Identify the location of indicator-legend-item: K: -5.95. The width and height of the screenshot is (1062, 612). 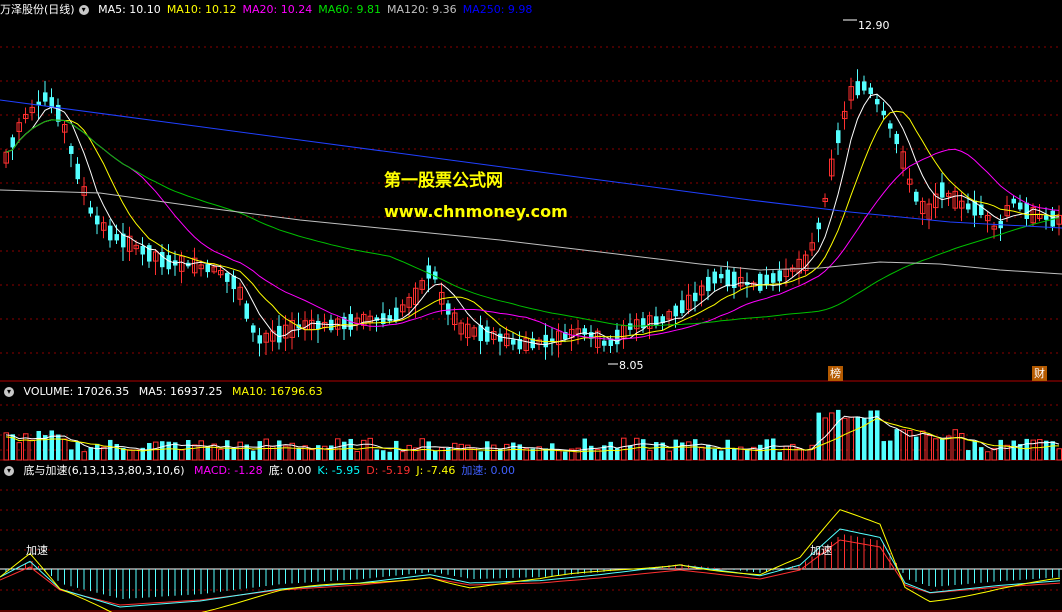
(339, 470).